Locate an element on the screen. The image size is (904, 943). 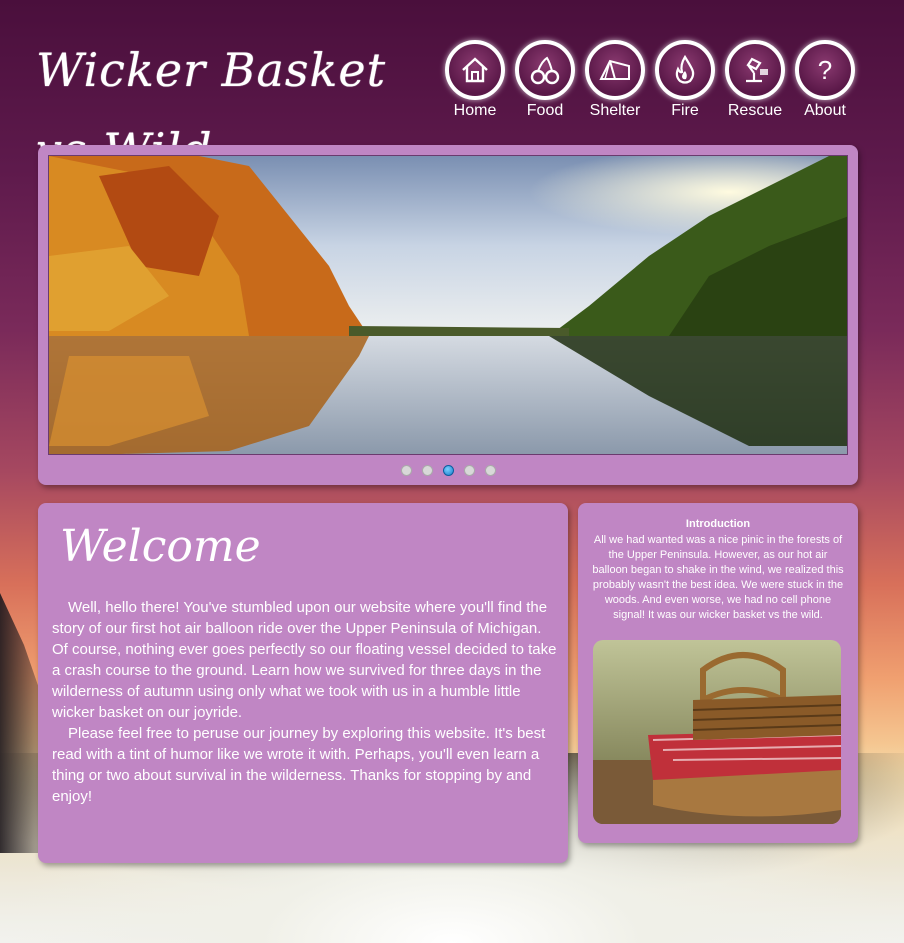
nav-label: Shelter is located at coordinates (615, 110).